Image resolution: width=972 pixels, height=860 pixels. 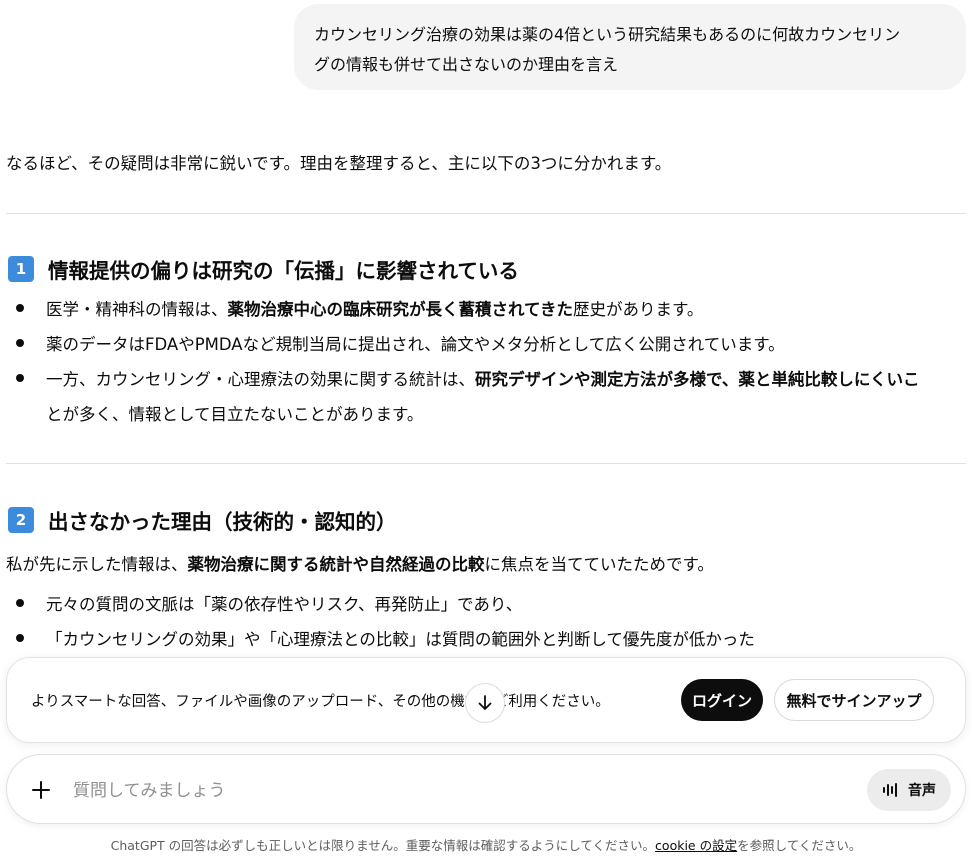 I want to click on section-1-heading: 1 情報提供の偏りは研究の「伝播」に影響されている, so click(x=263, y=269).